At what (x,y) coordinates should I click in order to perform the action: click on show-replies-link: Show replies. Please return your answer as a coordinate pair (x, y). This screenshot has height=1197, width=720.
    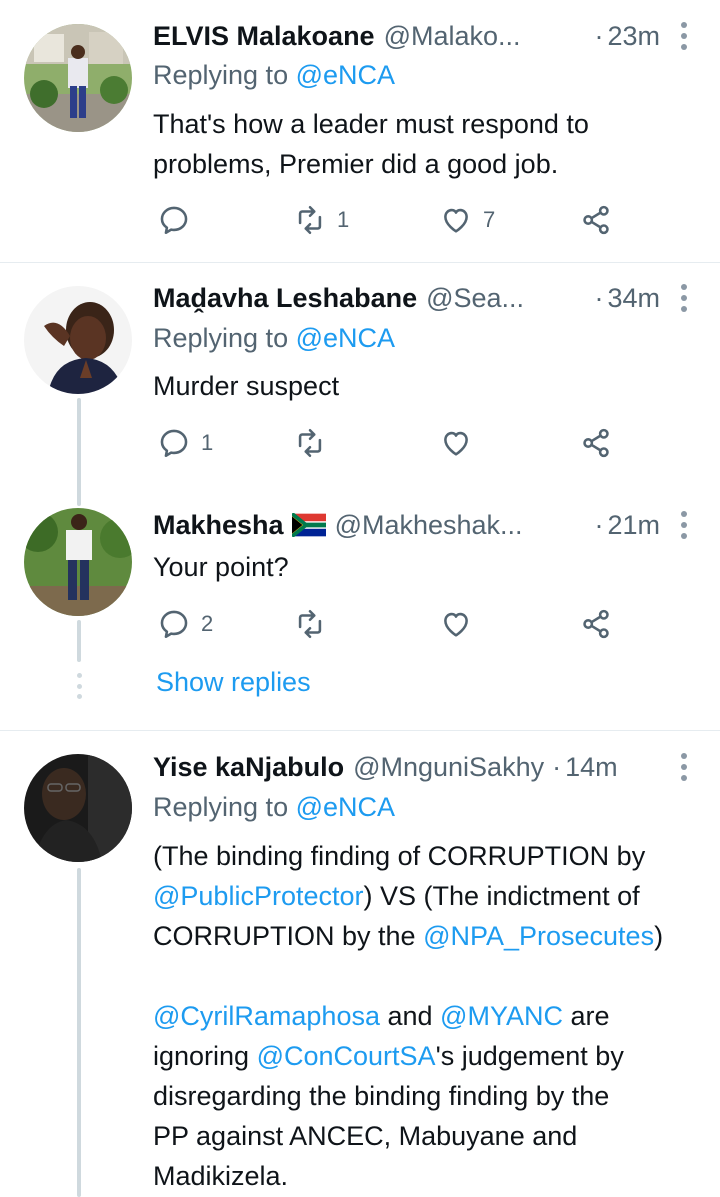
    Looking at the image, I should click on (233, 682).